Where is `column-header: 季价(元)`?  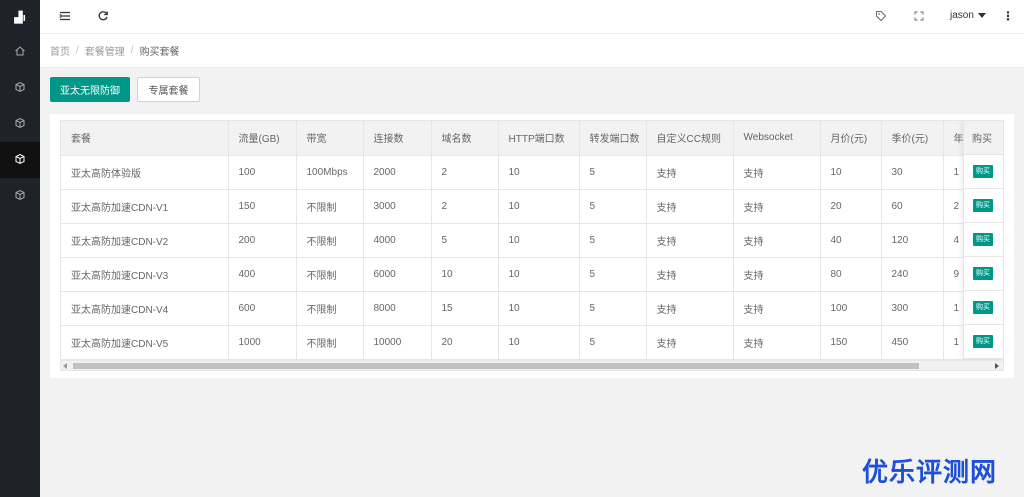
column-header: 季价(元) is located at coordinates (912, 138).